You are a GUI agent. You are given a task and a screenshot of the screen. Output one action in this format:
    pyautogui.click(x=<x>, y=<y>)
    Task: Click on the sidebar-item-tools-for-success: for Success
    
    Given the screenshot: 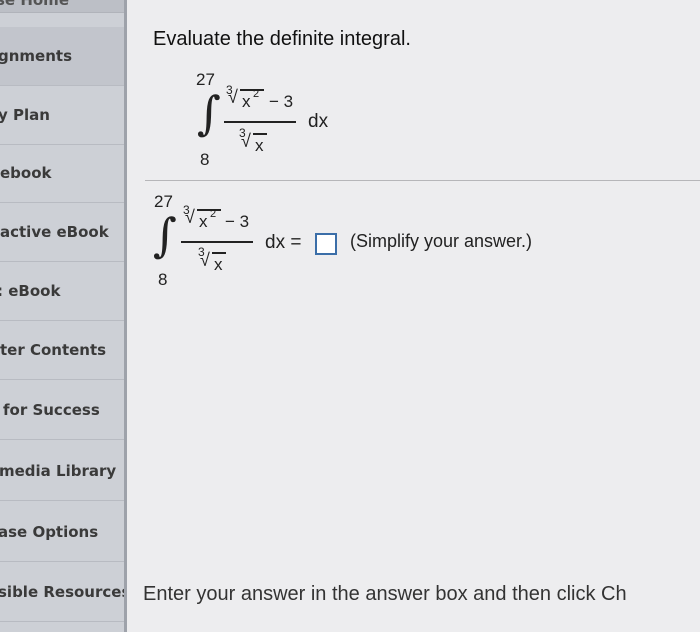 What is the action you would take?
    pyautogui.click(x=62, y=410)
    